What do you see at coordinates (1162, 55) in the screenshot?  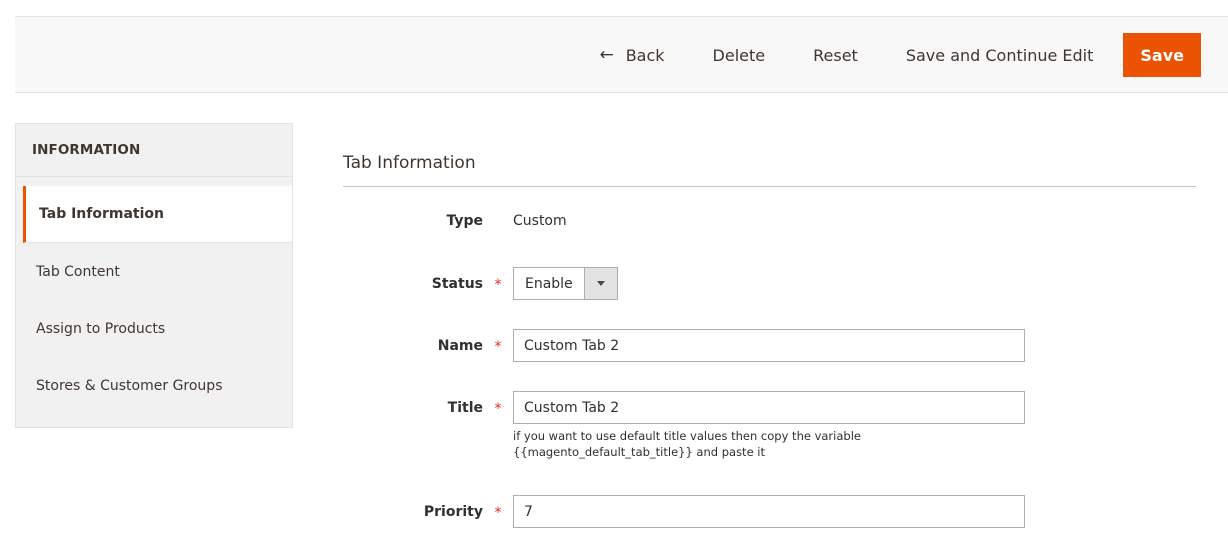 I see `save-button: Save` at bounding box center [1162, 55].